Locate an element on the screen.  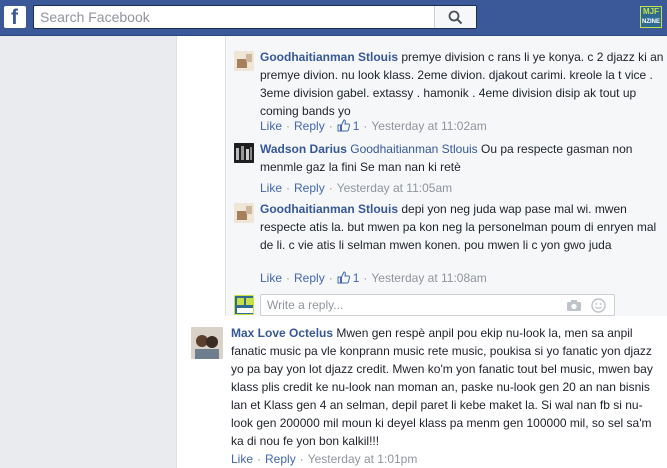
search-box is located at coordinates (255, 17).